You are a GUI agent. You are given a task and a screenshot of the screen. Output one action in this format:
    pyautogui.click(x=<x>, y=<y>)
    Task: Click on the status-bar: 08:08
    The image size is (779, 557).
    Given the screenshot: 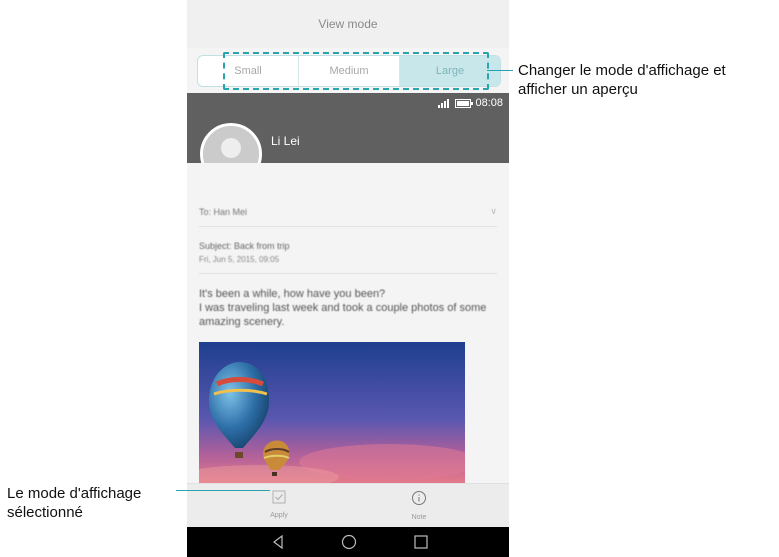 What is the action you would take?
    pyautogui.click(x=470, y=103)
    